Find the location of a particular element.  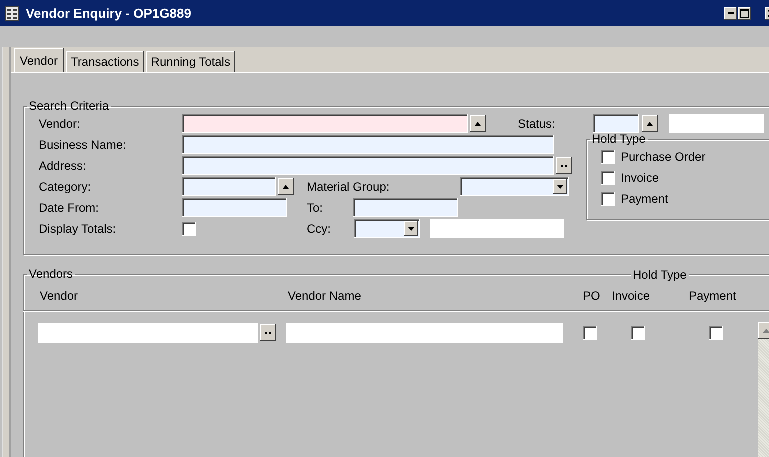

maximize-icon is located at coordinates (744, 13).